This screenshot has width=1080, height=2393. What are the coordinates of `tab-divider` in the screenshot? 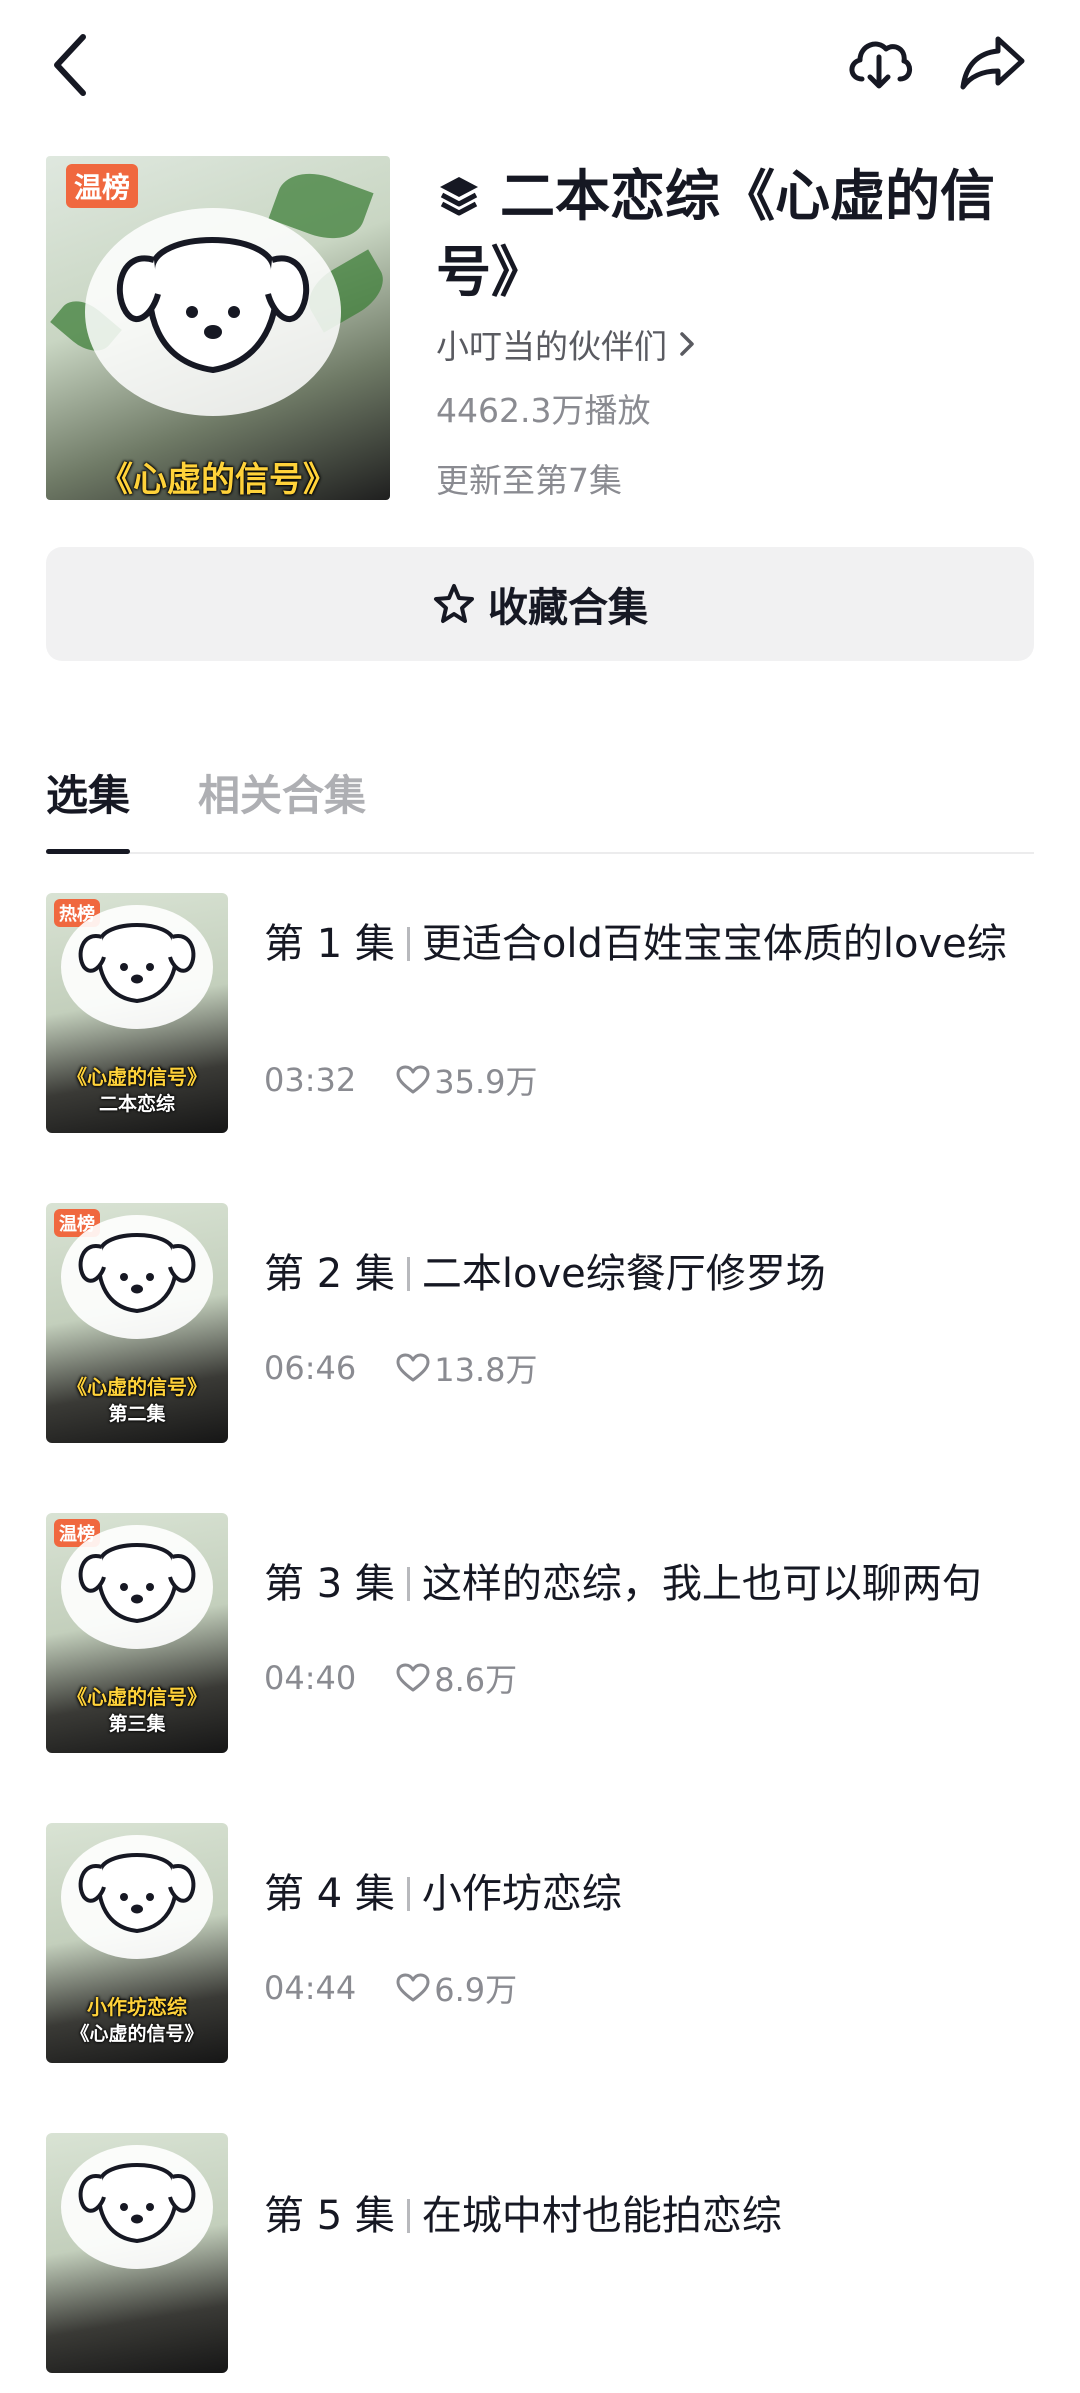 It's located at (540, 853).